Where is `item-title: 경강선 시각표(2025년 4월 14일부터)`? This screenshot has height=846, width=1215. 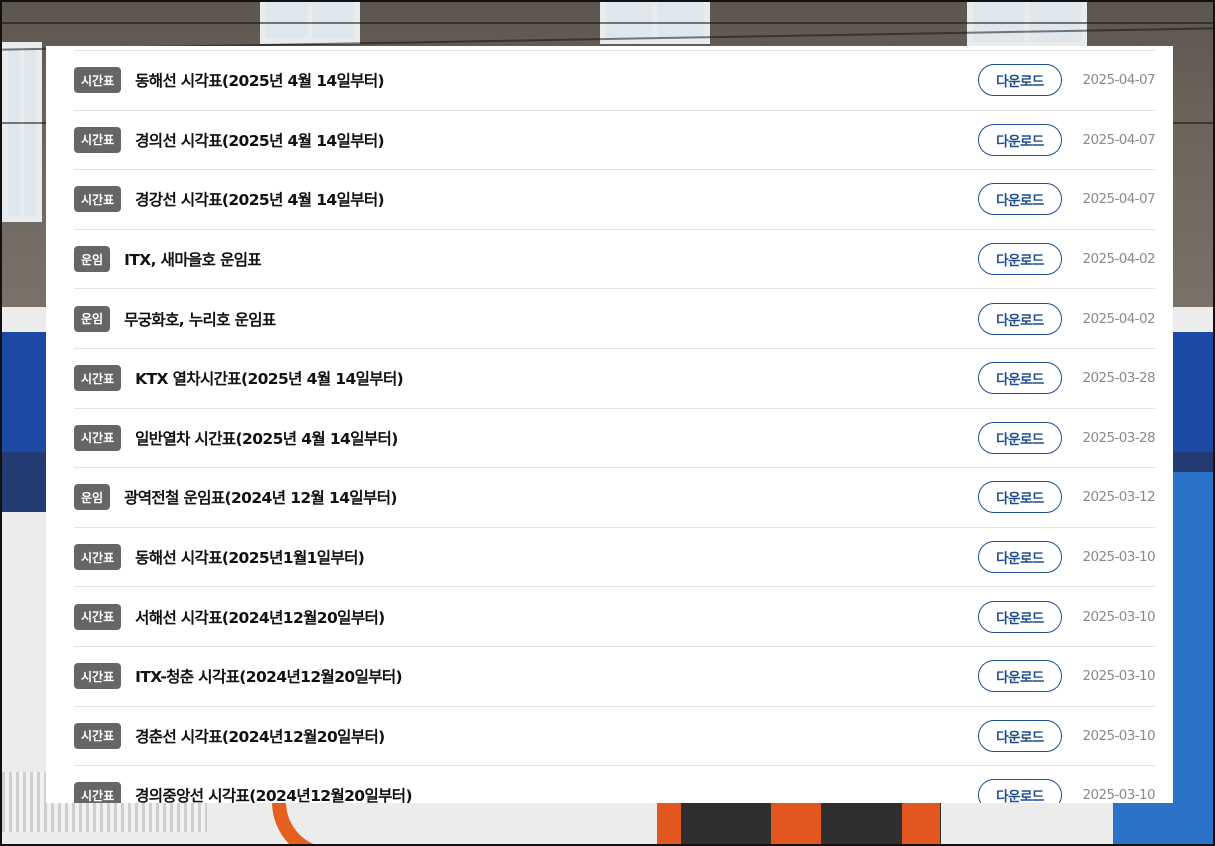
item-title: 경강선 시각표(2025년 4월 14일부터) is located at coordinates (556, 199).